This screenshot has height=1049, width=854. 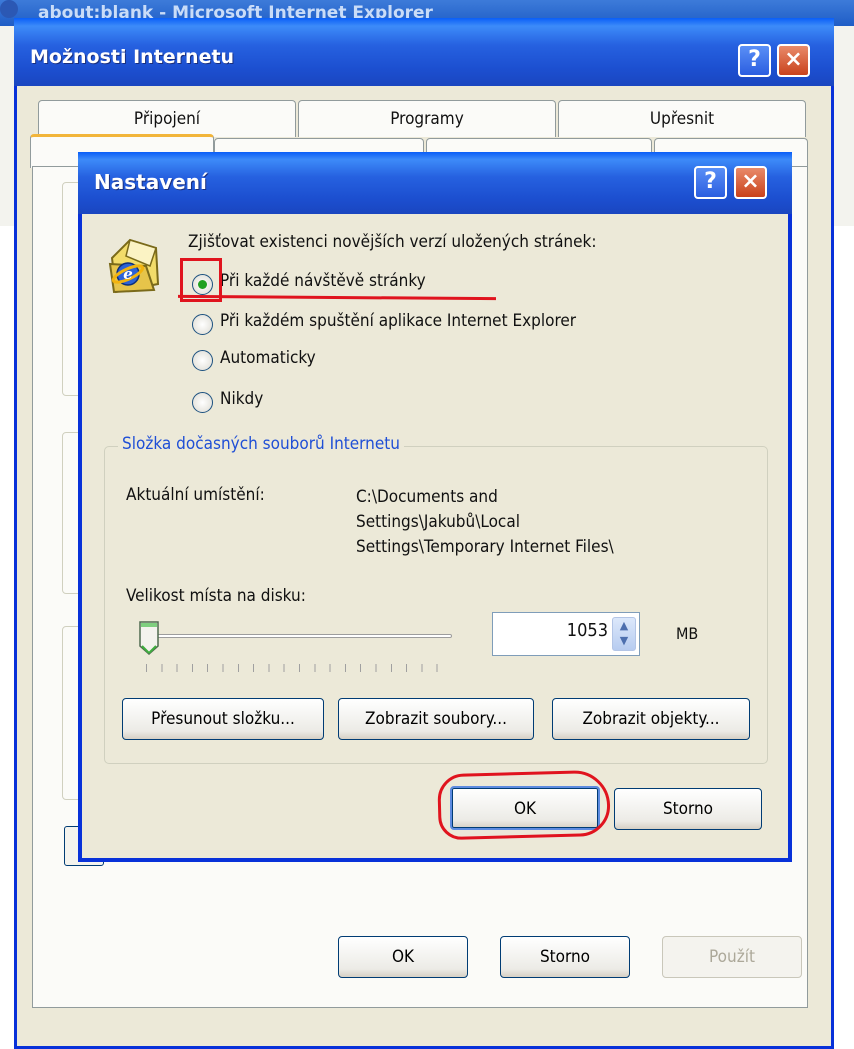 What do you see at coordinates (128, 274) in the screenshot?
I see `svg-text: e` at bounding box center [128, 274].